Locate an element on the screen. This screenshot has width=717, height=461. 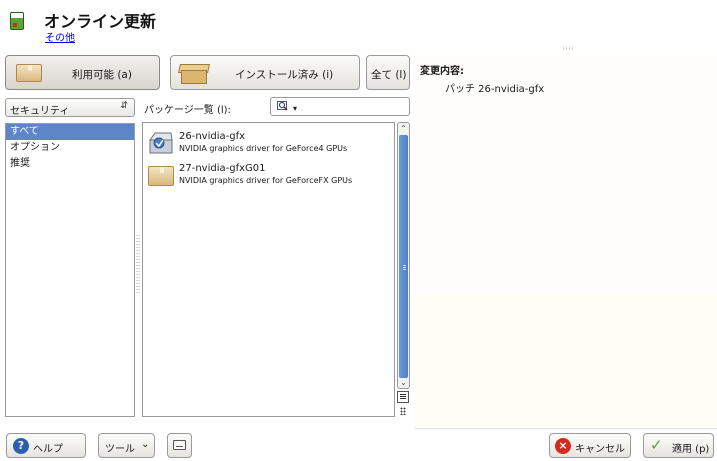
cancel-icon: × is located at coordinates (563, 446).